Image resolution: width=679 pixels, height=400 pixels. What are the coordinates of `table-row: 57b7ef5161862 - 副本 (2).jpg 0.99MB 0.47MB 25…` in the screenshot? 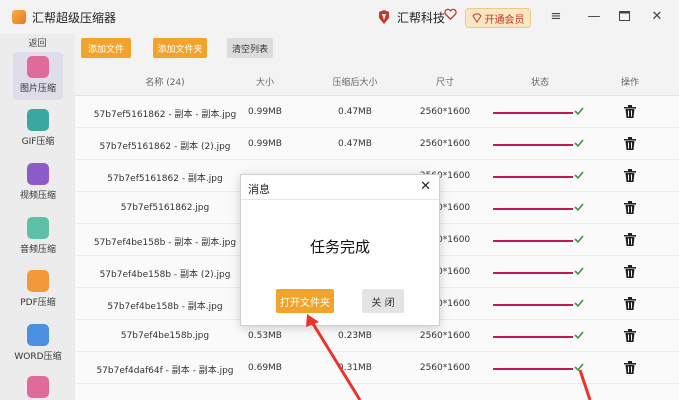 It's located at (377, 144).